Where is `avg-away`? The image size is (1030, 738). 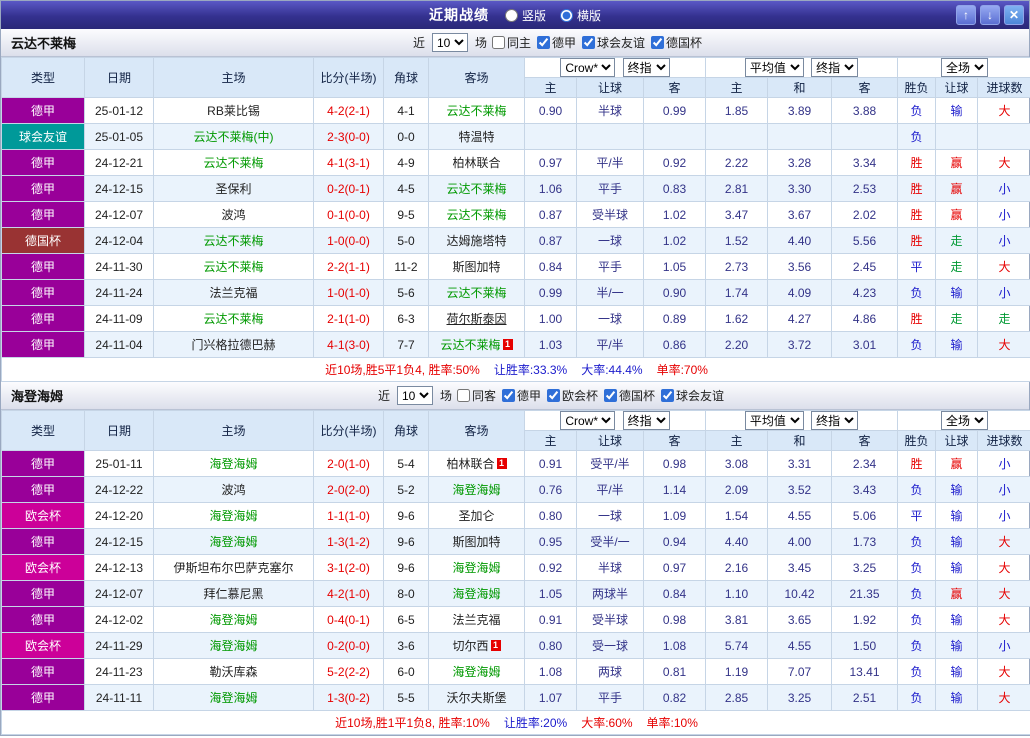 avg-away is located at coordinates (864, 136).